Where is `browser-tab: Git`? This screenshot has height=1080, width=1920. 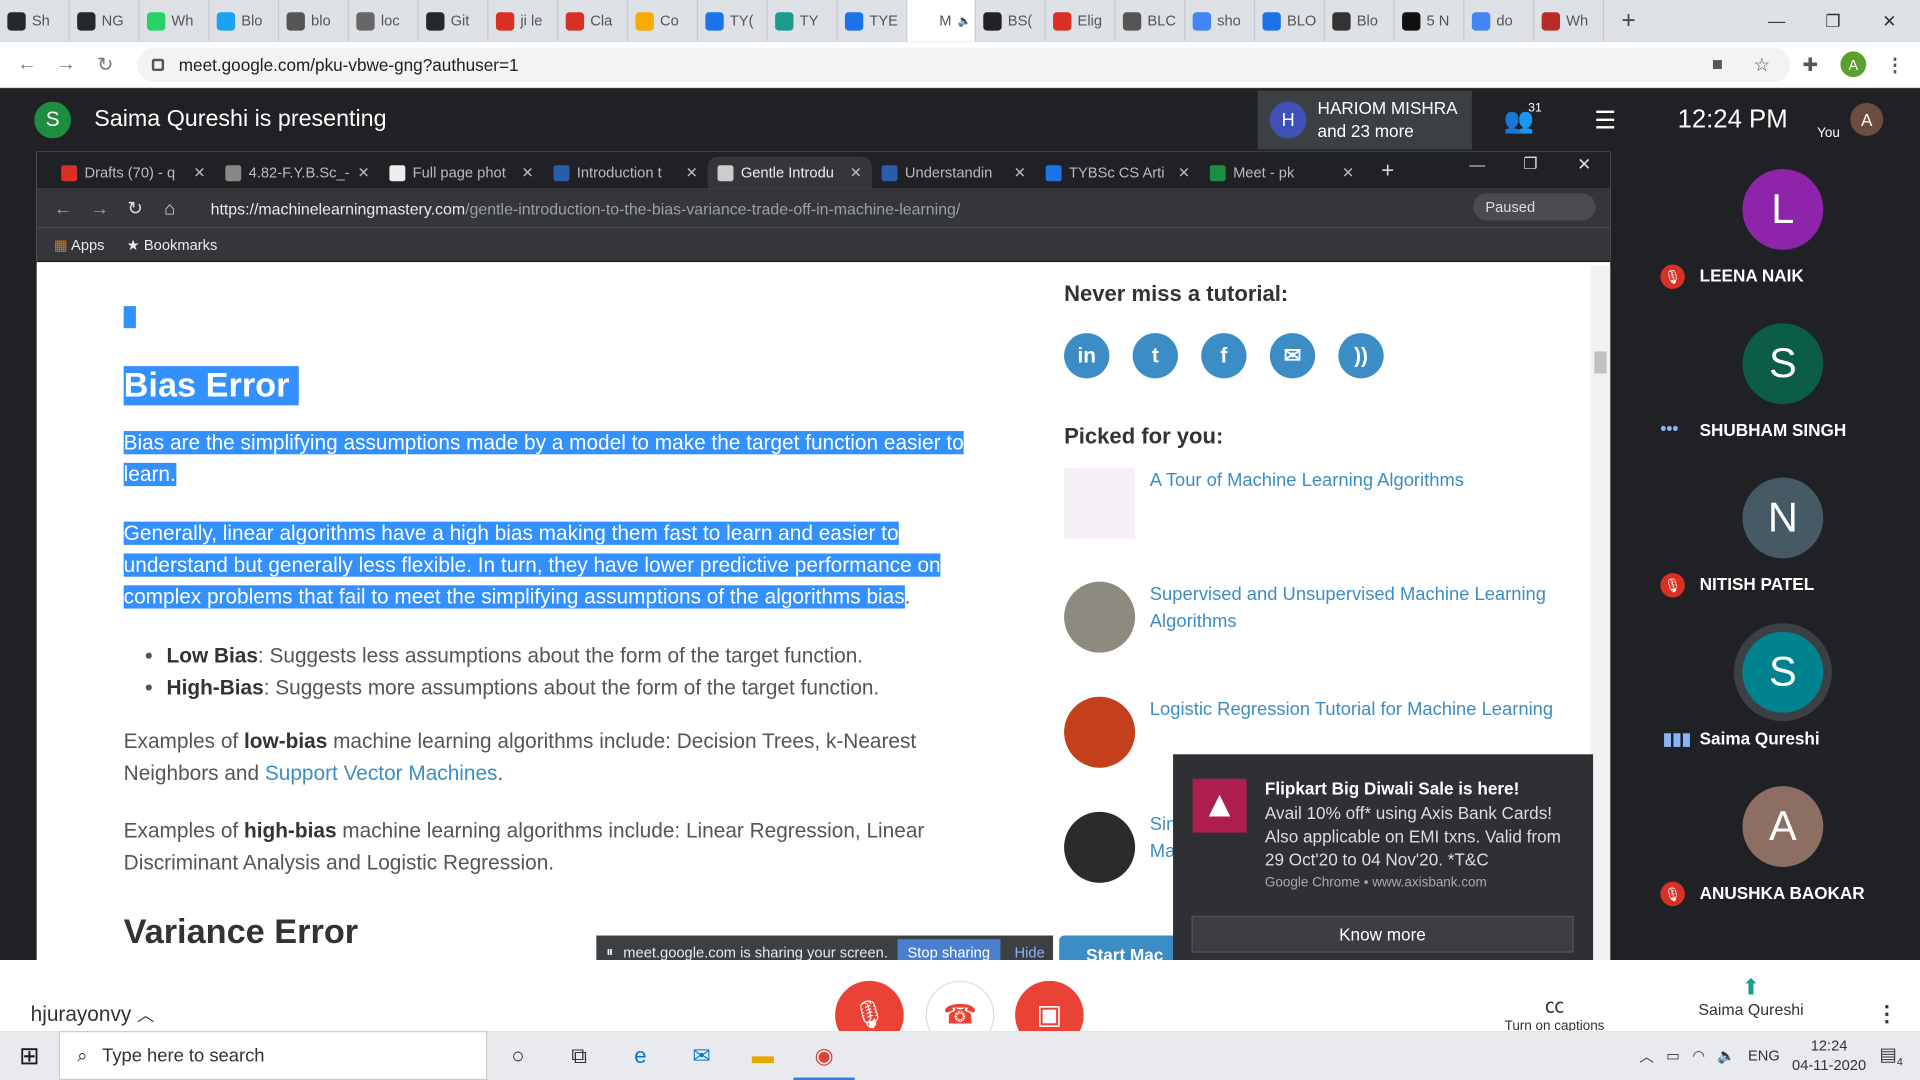
browser-tab: Git is located at coordinates (454, 21).